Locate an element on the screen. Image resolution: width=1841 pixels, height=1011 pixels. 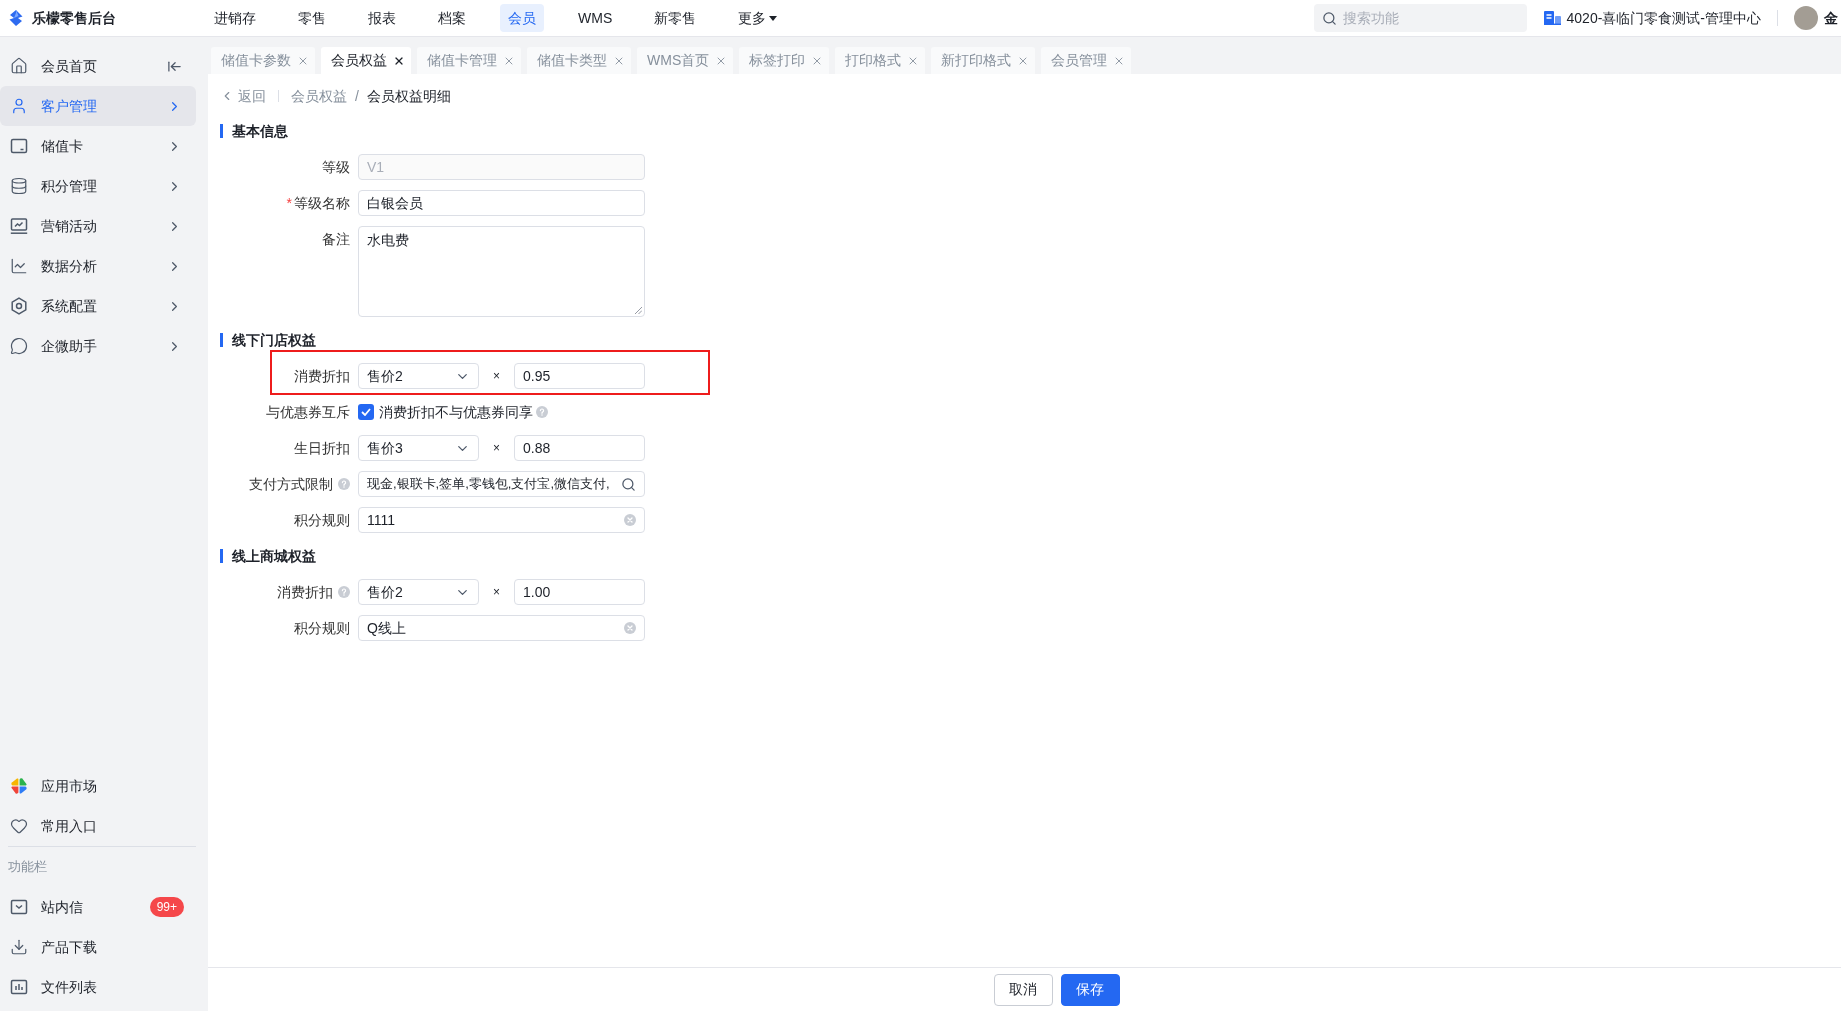
select-field: Q线上 is located at coordinates (501, 628).